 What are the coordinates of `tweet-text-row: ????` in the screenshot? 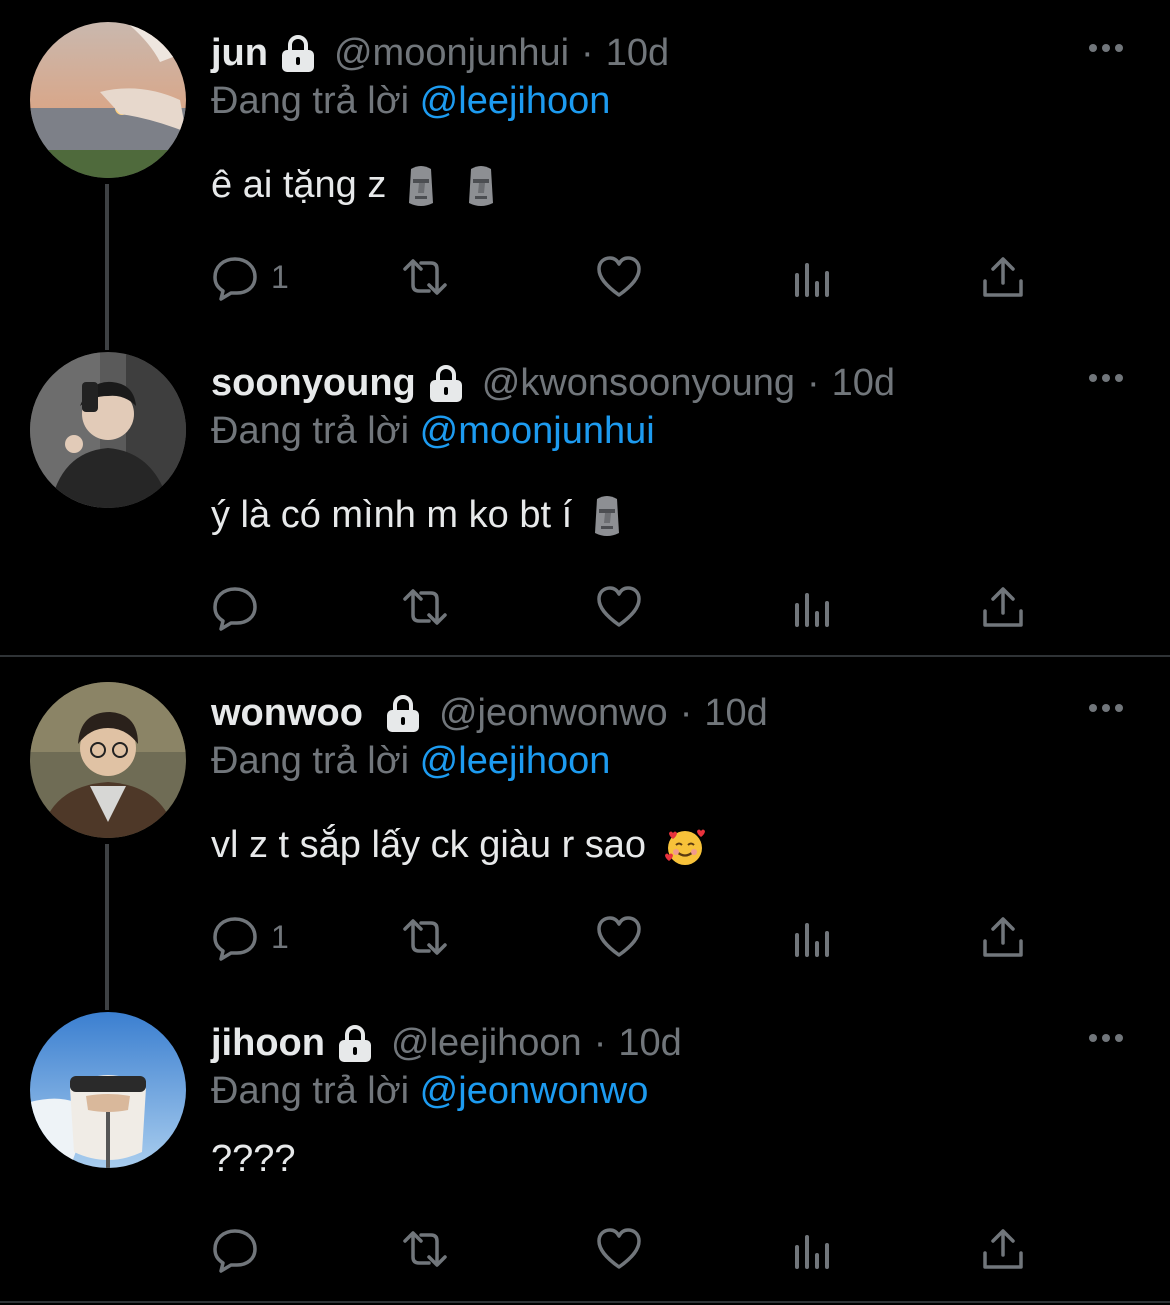 It's located at (253, 1159).